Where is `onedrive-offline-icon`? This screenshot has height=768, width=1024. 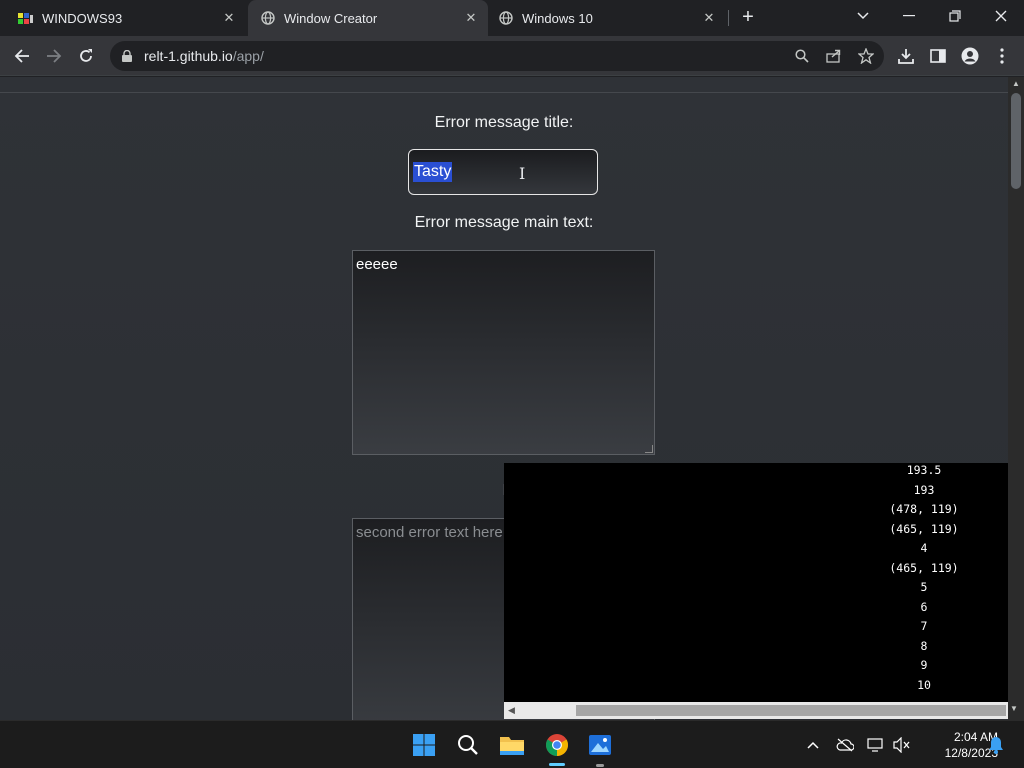 onedrive-offline-icon is located at coordinates (845, 745).